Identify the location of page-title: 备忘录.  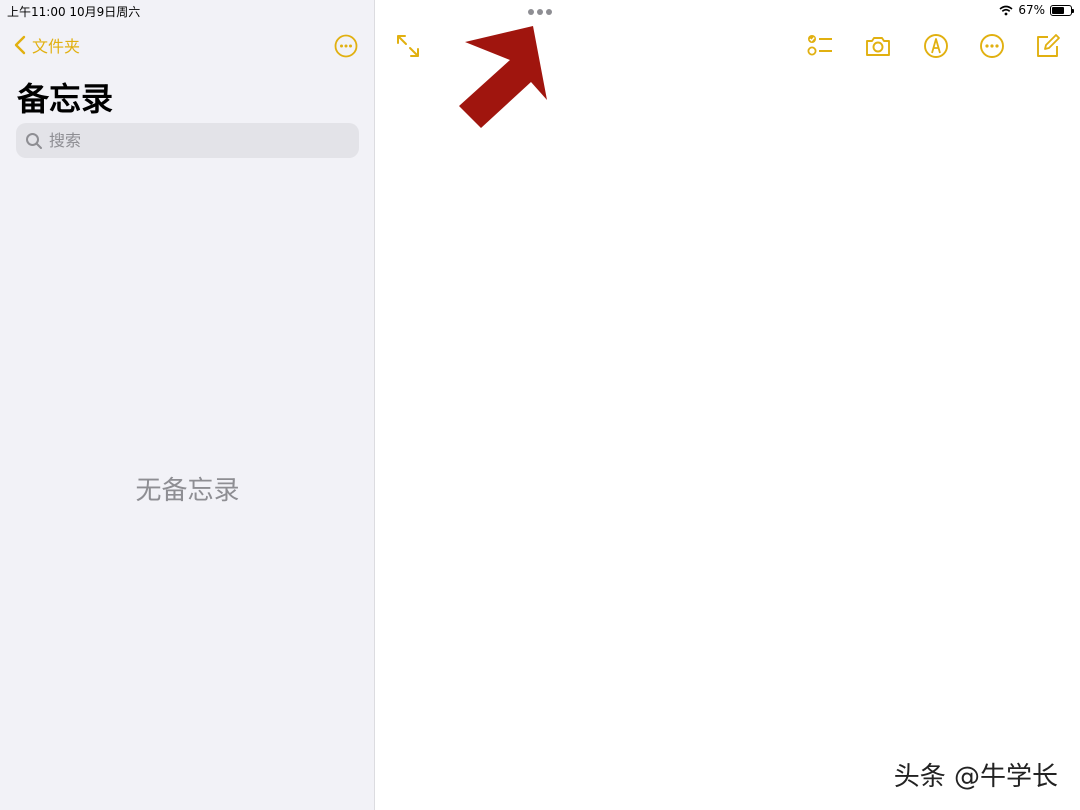
(65, 99).